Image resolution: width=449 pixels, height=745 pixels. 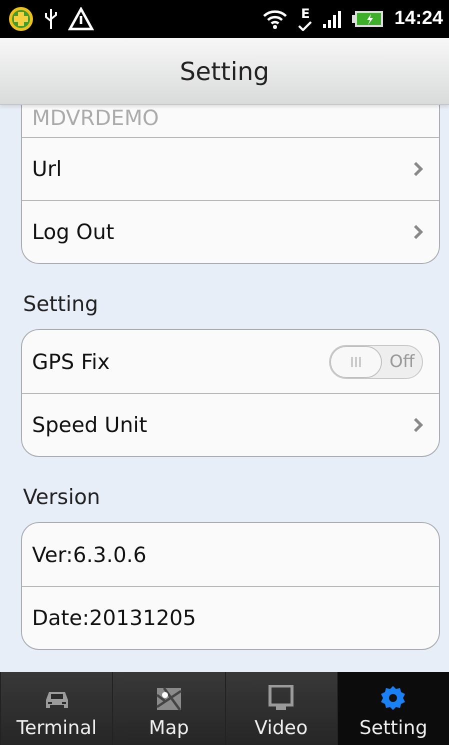 What do you see at coordinates (230, 231) in the screenshot?
I see `settings-row: Log Out` at bounding box center [230, 231].